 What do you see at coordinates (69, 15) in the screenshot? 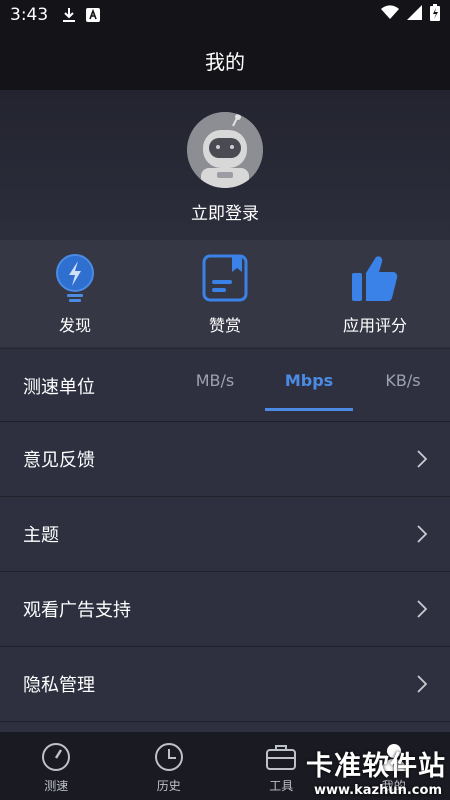
I see `download-icon` at bounding box center [69, 15].